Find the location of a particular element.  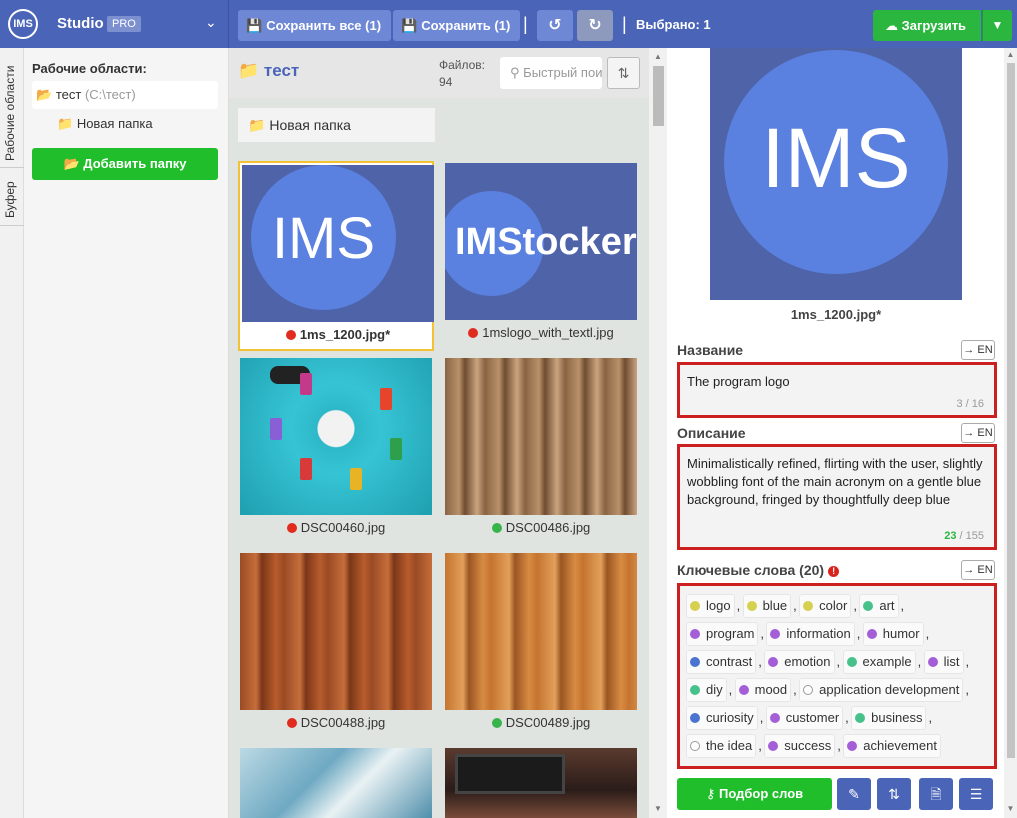

undo-icon: ↺ is located at coordinates (555, 25).